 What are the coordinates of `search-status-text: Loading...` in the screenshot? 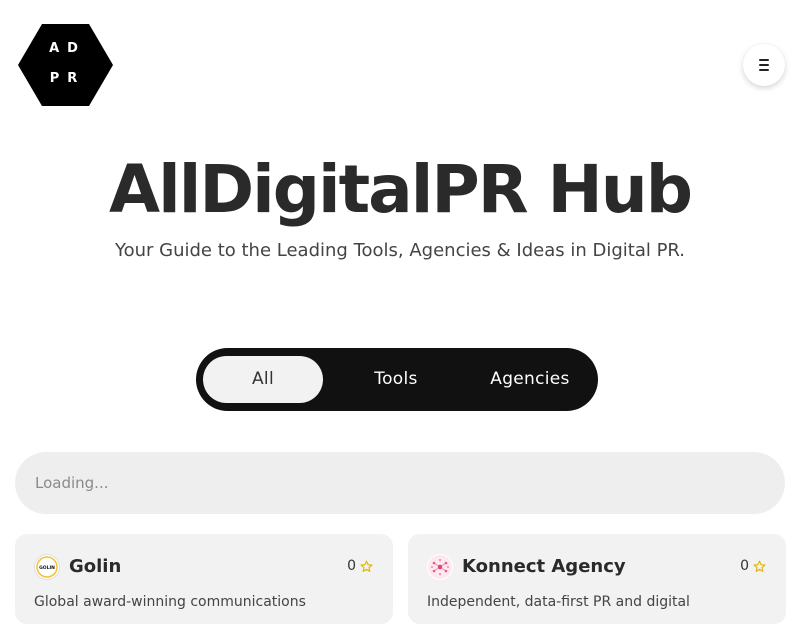 It's located at (72, 483).